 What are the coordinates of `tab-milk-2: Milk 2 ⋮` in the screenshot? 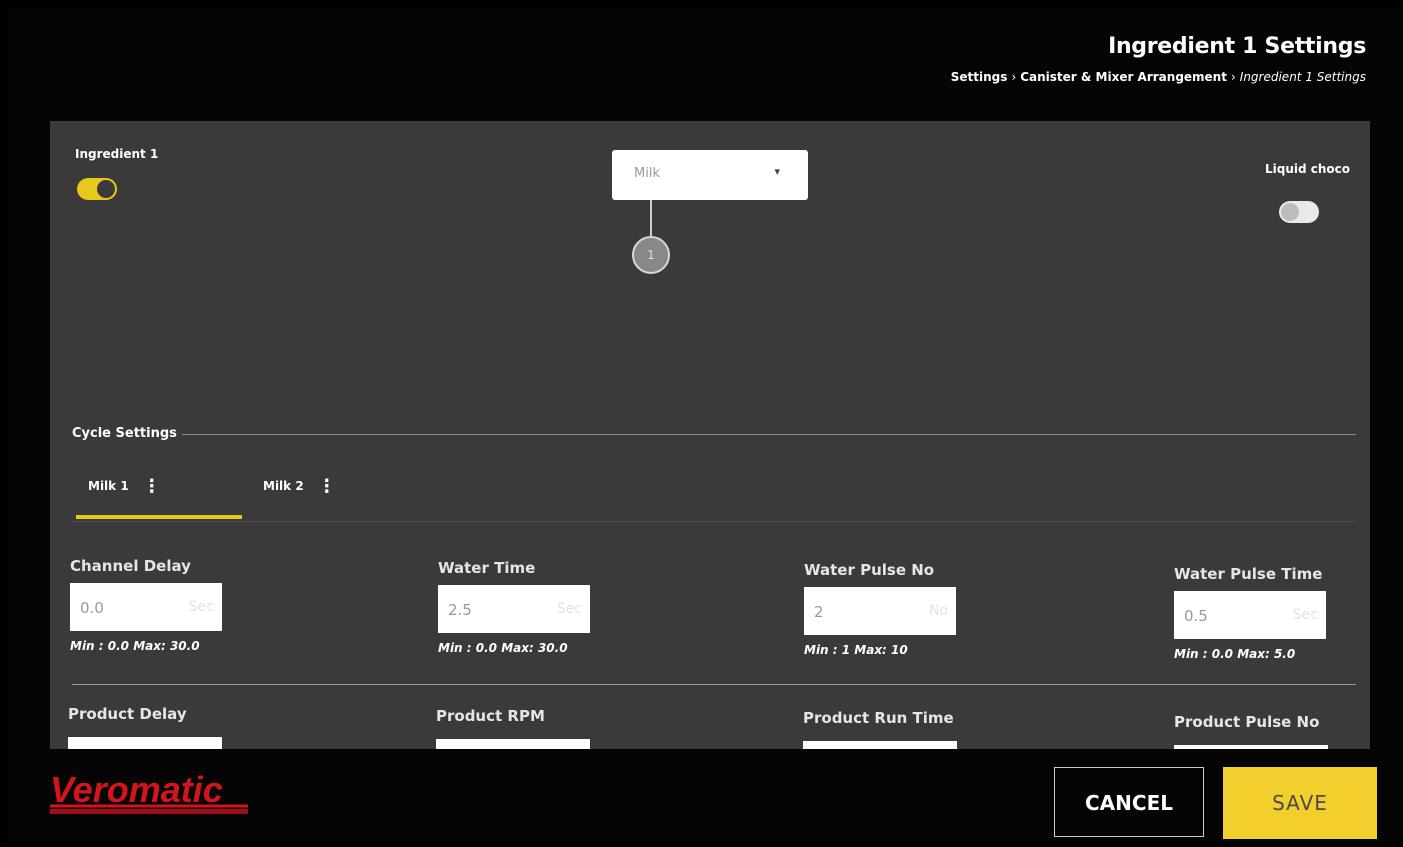 It's located at (299, 486).